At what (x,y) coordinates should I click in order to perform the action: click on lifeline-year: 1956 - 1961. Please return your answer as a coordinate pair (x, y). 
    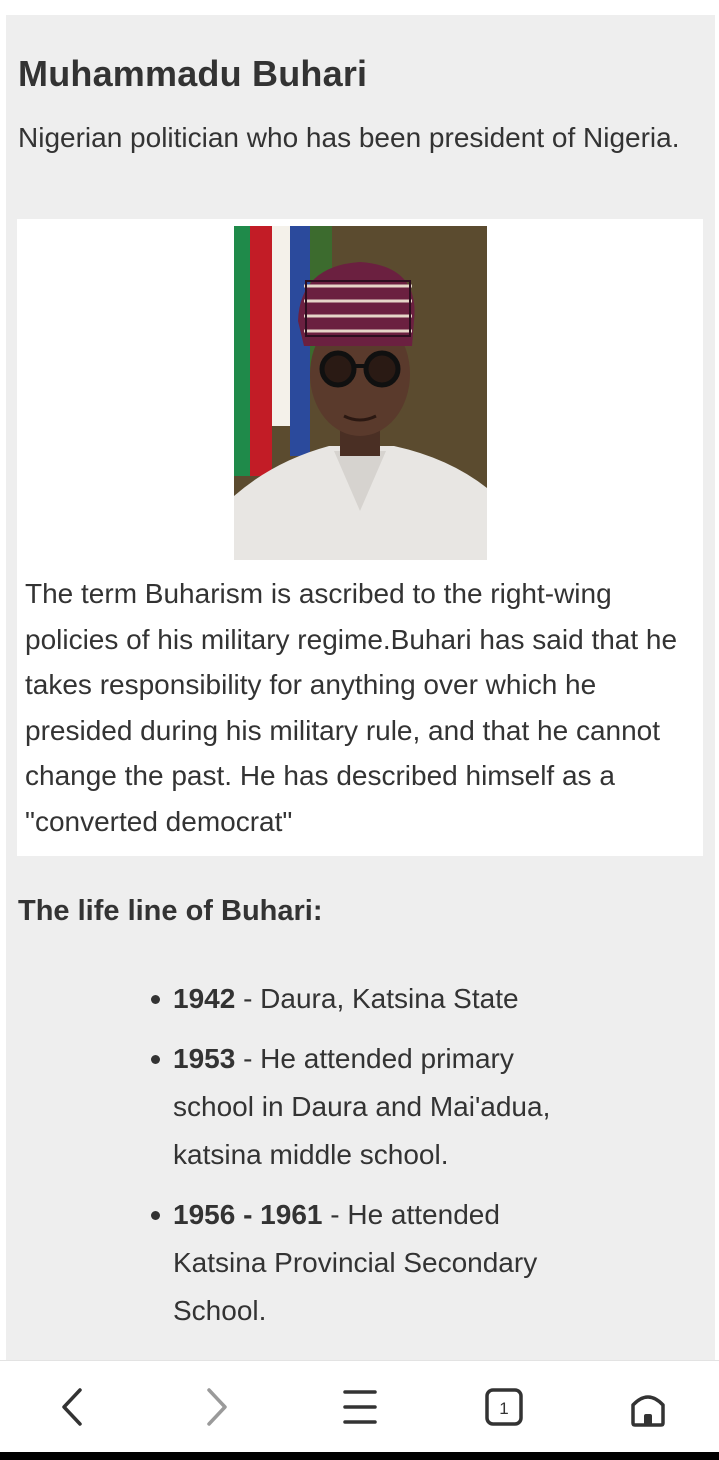
    Looking at the image, I should click on (248, 1214).